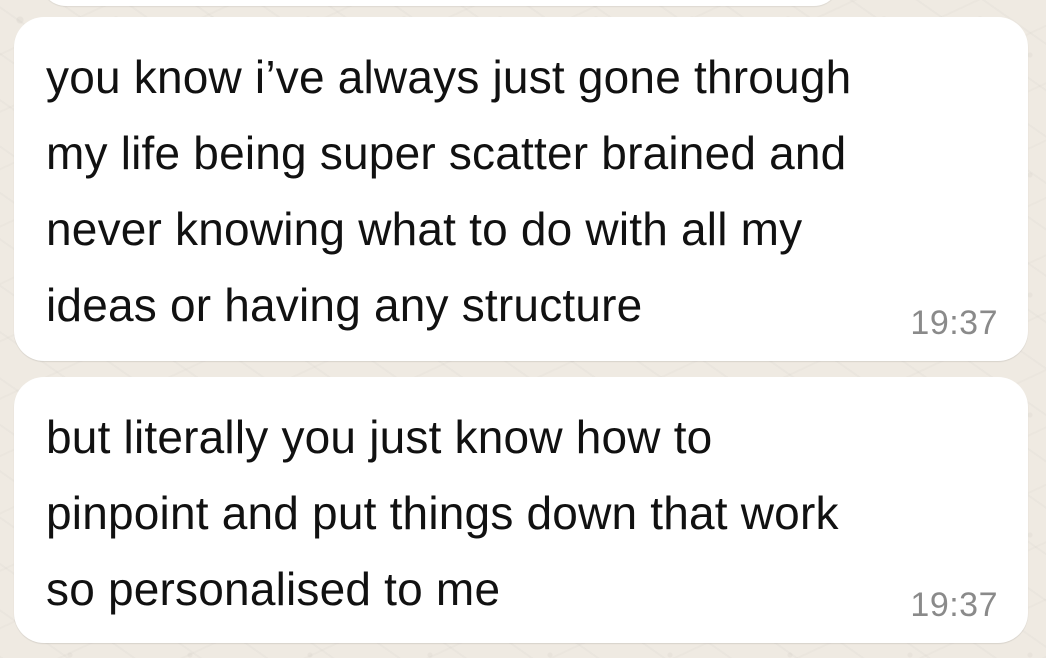  I want to click on message-line: my life being super scatter brained and, so click(446, 153).